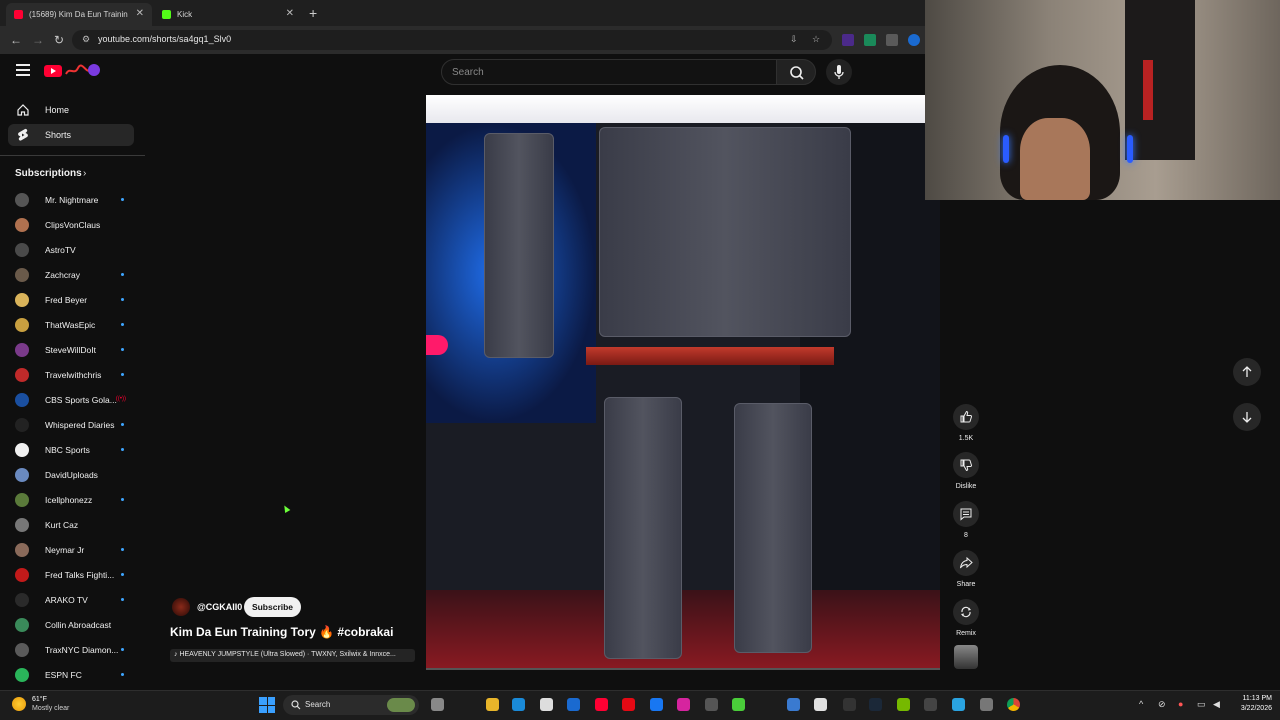  I want to click on chevron-right-icon: ›, so click(84, 173).